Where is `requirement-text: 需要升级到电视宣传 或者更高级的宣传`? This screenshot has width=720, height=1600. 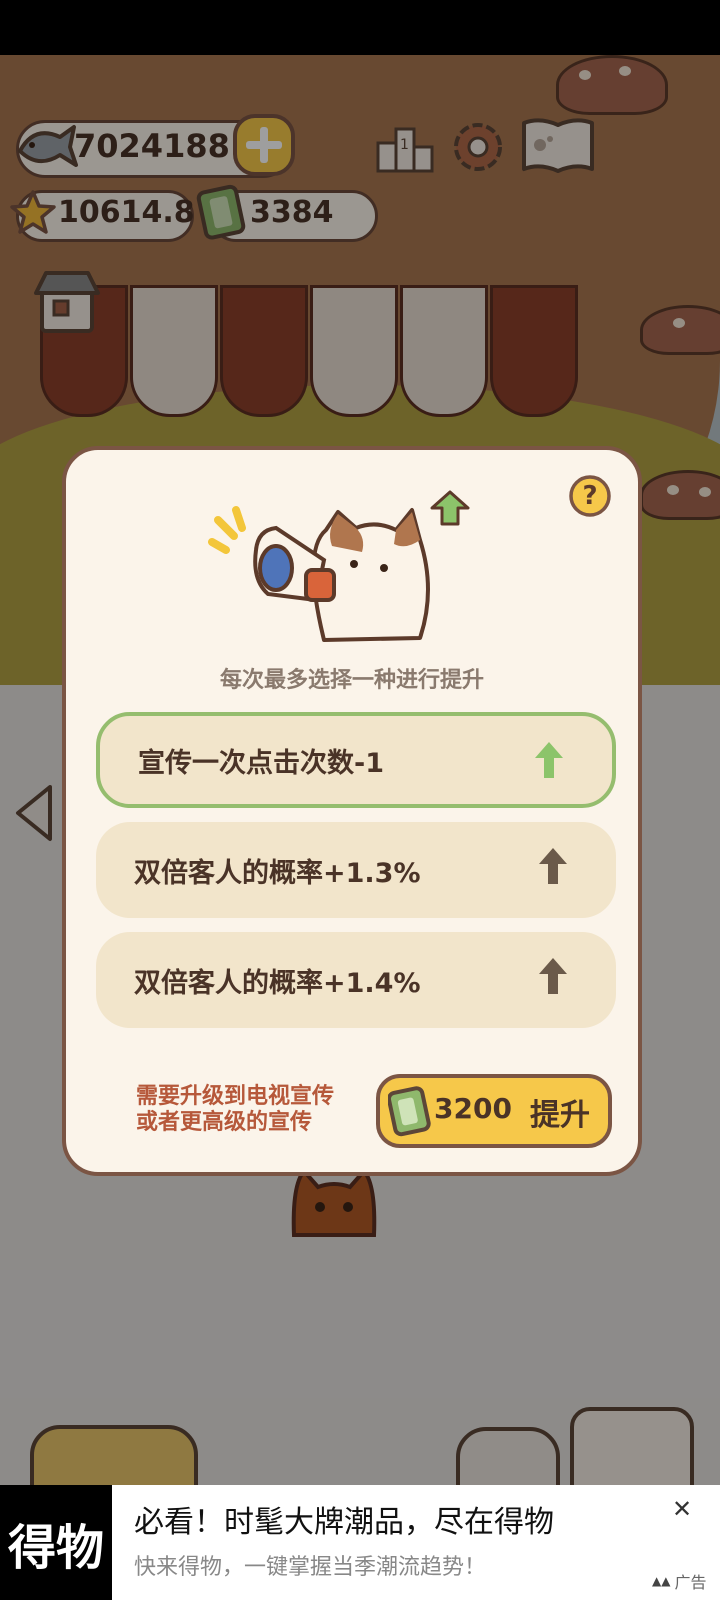 requirement-text: 需要升级到电视宣传 或者更高级的宣传 is located at coordinates (235, 1110).